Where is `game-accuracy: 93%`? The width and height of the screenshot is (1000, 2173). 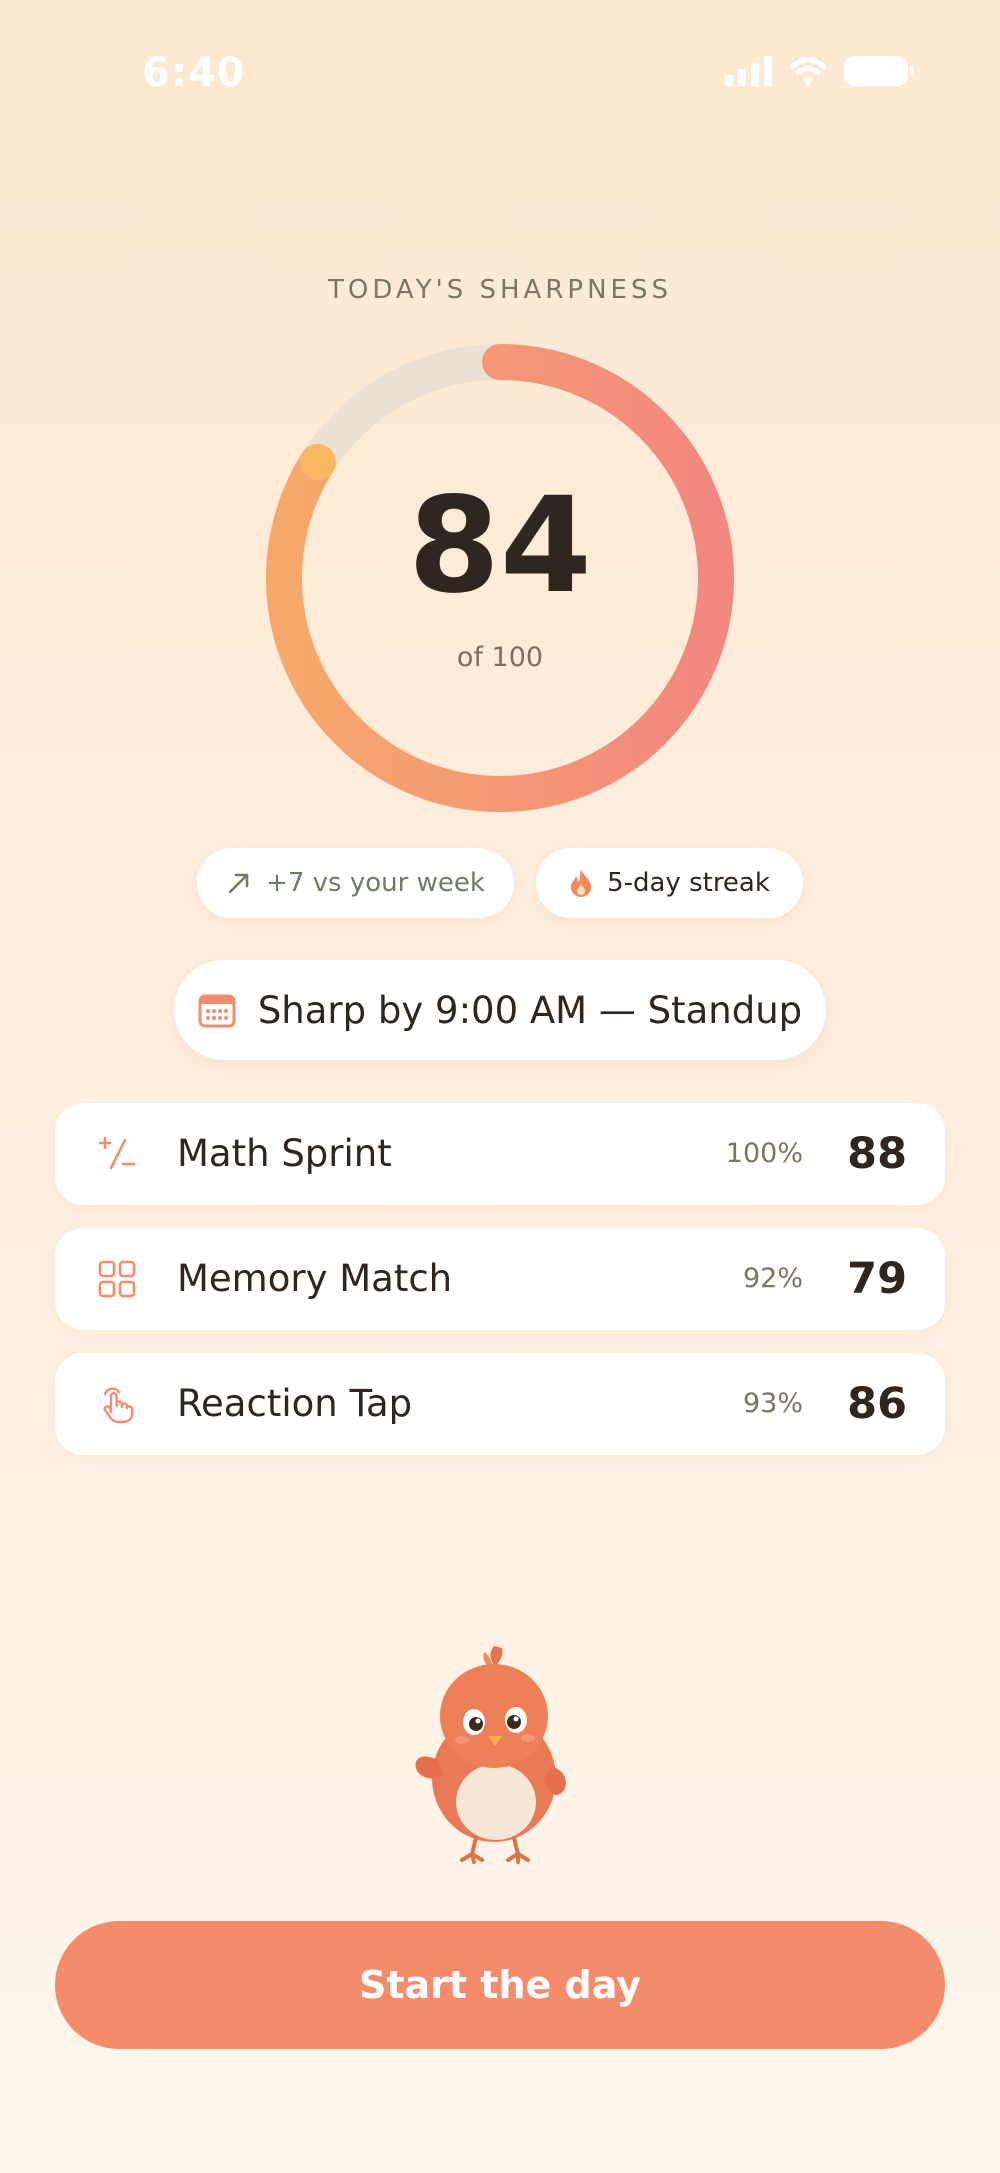 game-accuracy: 93% is located at coordinates (772, 1403).